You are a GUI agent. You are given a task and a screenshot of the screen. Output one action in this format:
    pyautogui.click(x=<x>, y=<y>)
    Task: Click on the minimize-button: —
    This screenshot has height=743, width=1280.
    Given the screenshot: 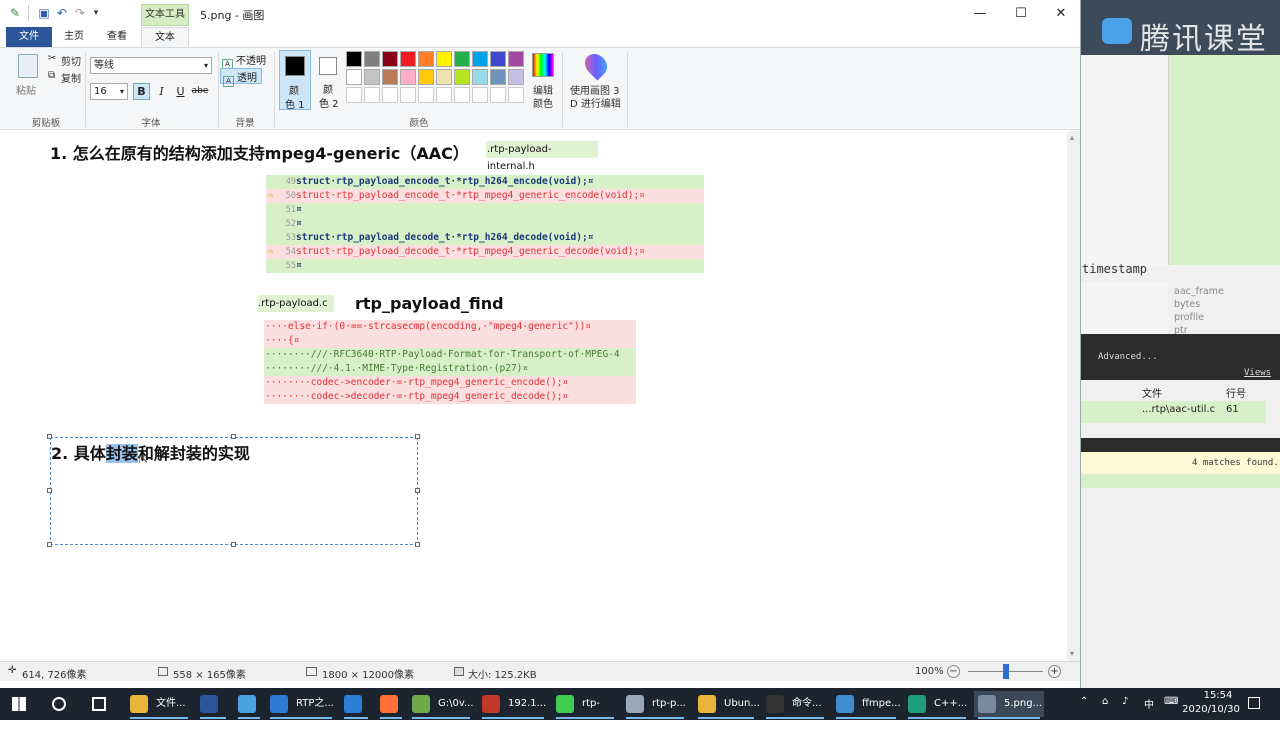 What is the action you would take?
    pyautogui.click(x=980, y=13)
    